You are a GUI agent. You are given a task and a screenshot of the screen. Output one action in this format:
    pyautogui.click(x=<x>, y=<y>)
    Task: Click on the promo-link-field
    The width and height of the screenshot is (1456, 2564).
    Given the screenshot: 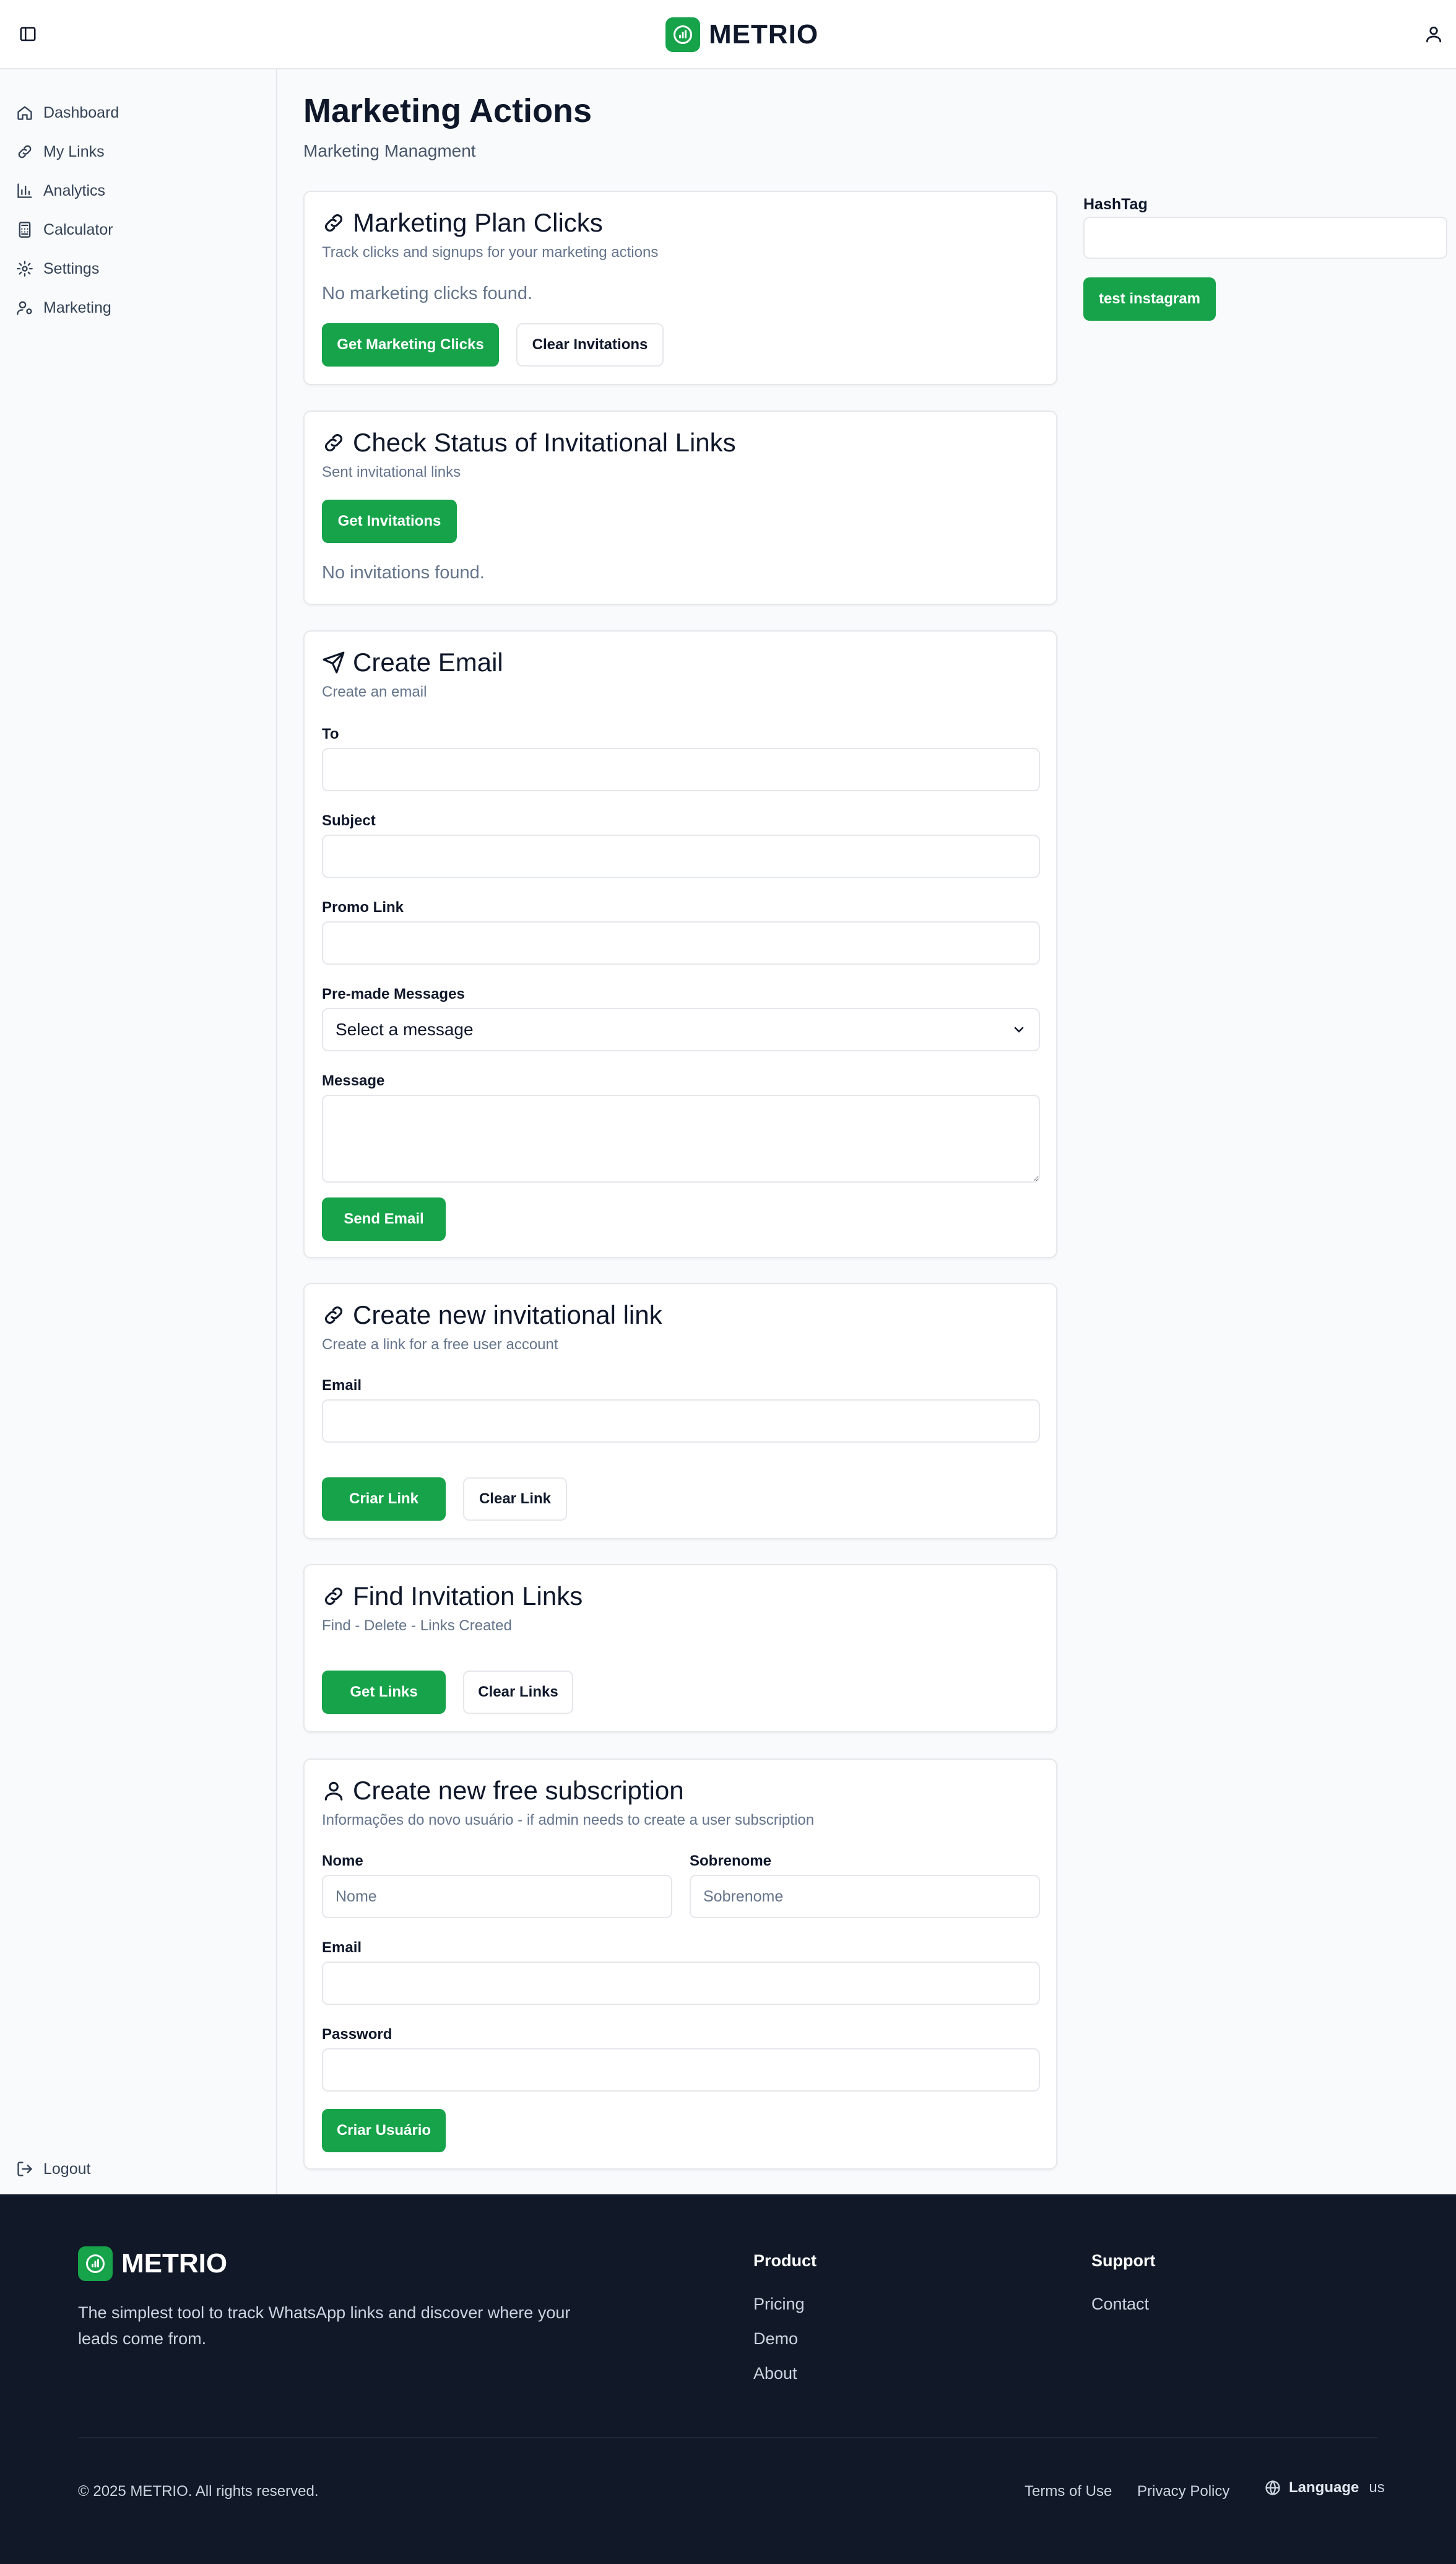 What is the action you would take?
    pyautogui.click(x=681, y=943)
    